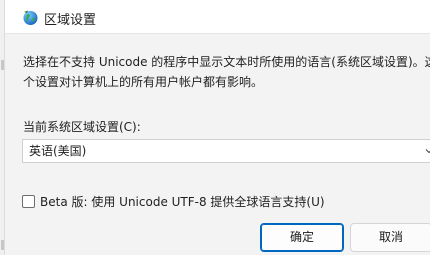 This screenshot has height=255, width=430. Describe the element at coordinates (143, 82) in the screenshot. I see `description-line: 个设置对计算机上的所有用户帐户都有影响。` at that location.